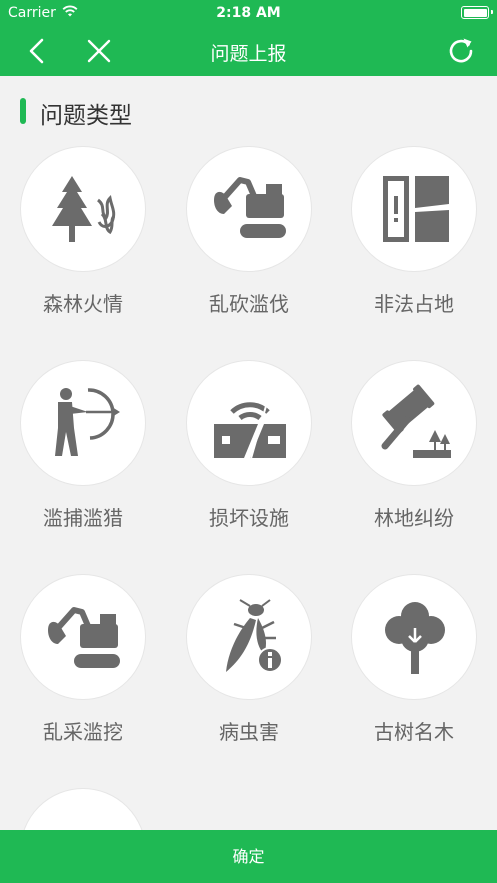 The height and width of the screenshot is (883, 497). I want to click on category-label: 病虫害, so click(249, 732).